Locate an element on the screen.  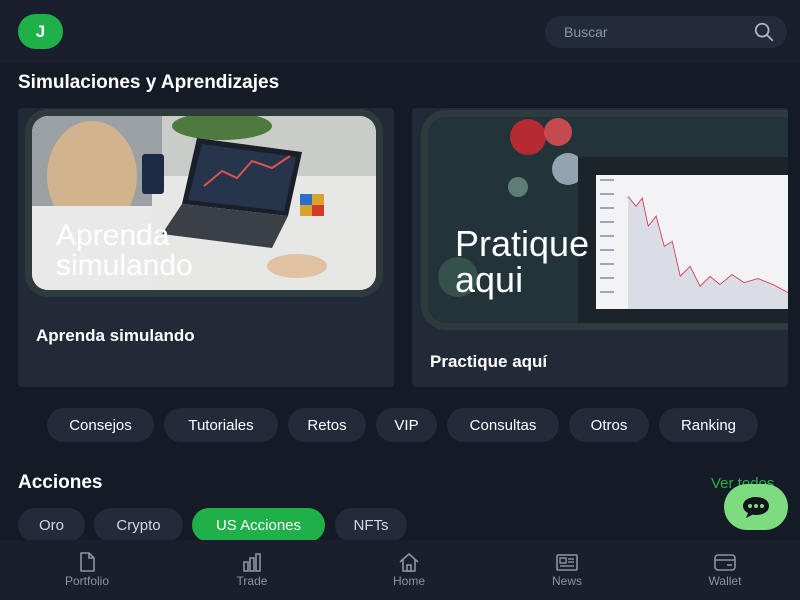
tab-us-acciones: US Acciones is located at coordinates (258, 525).